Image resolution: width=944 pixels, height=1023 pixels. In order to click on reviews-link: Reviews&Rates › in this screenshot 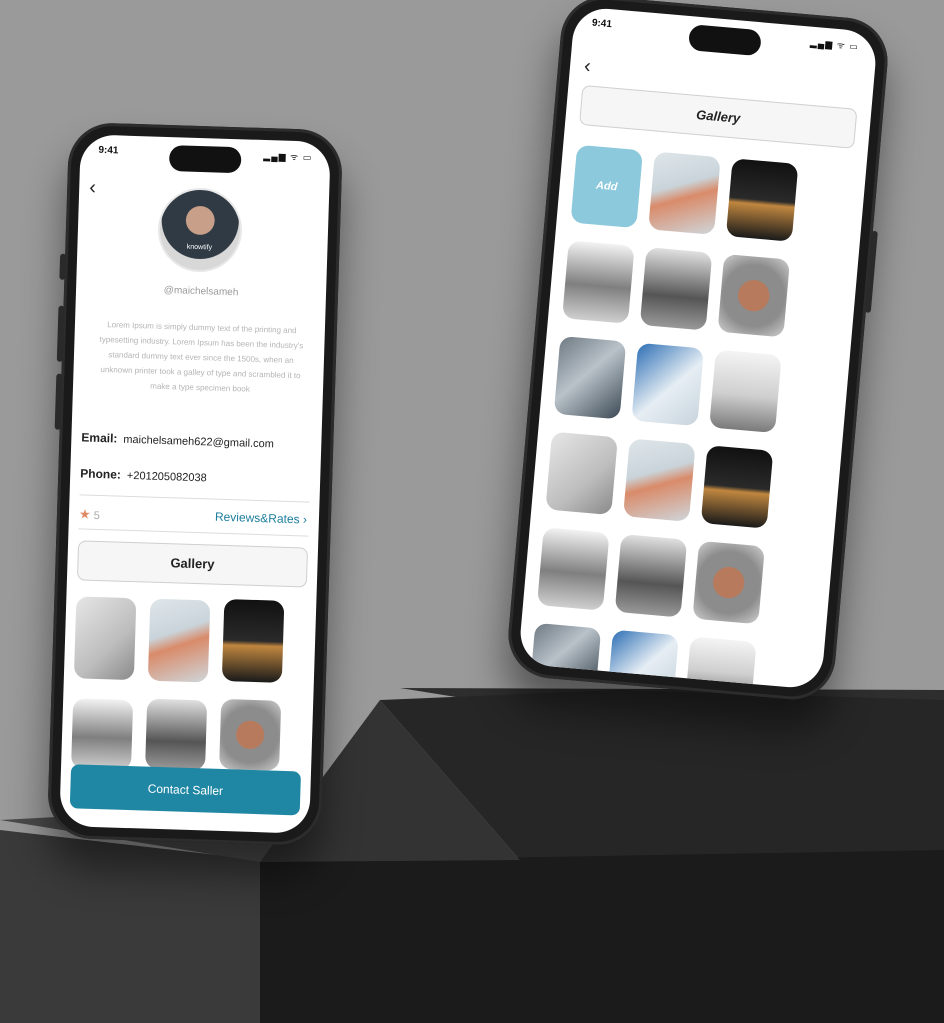, I will do `click(261, 518)`.